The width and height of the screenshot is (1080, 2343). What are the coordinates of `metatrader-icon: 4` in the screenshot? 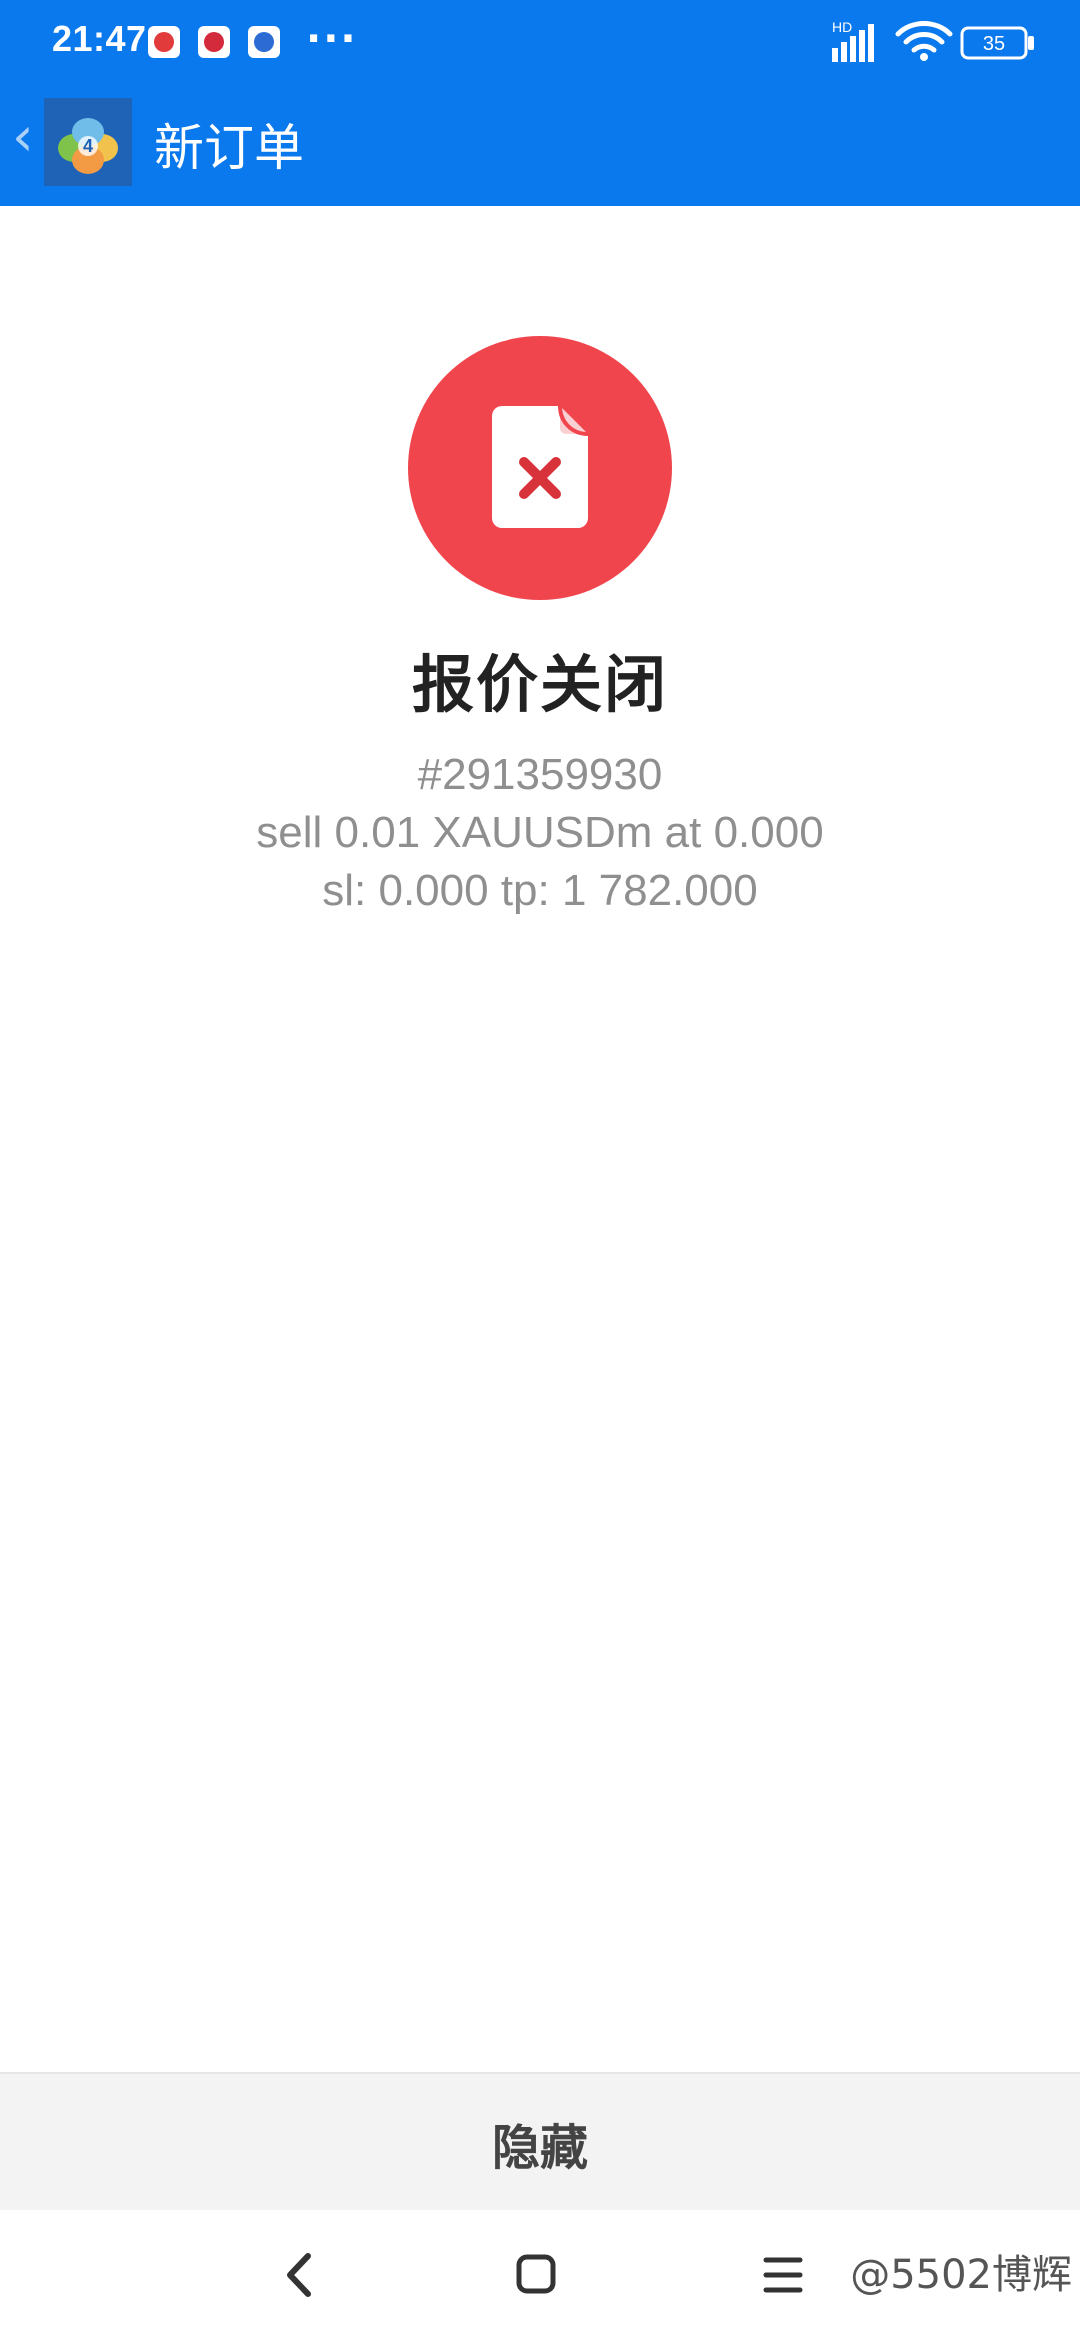 It's located at (88, 142).